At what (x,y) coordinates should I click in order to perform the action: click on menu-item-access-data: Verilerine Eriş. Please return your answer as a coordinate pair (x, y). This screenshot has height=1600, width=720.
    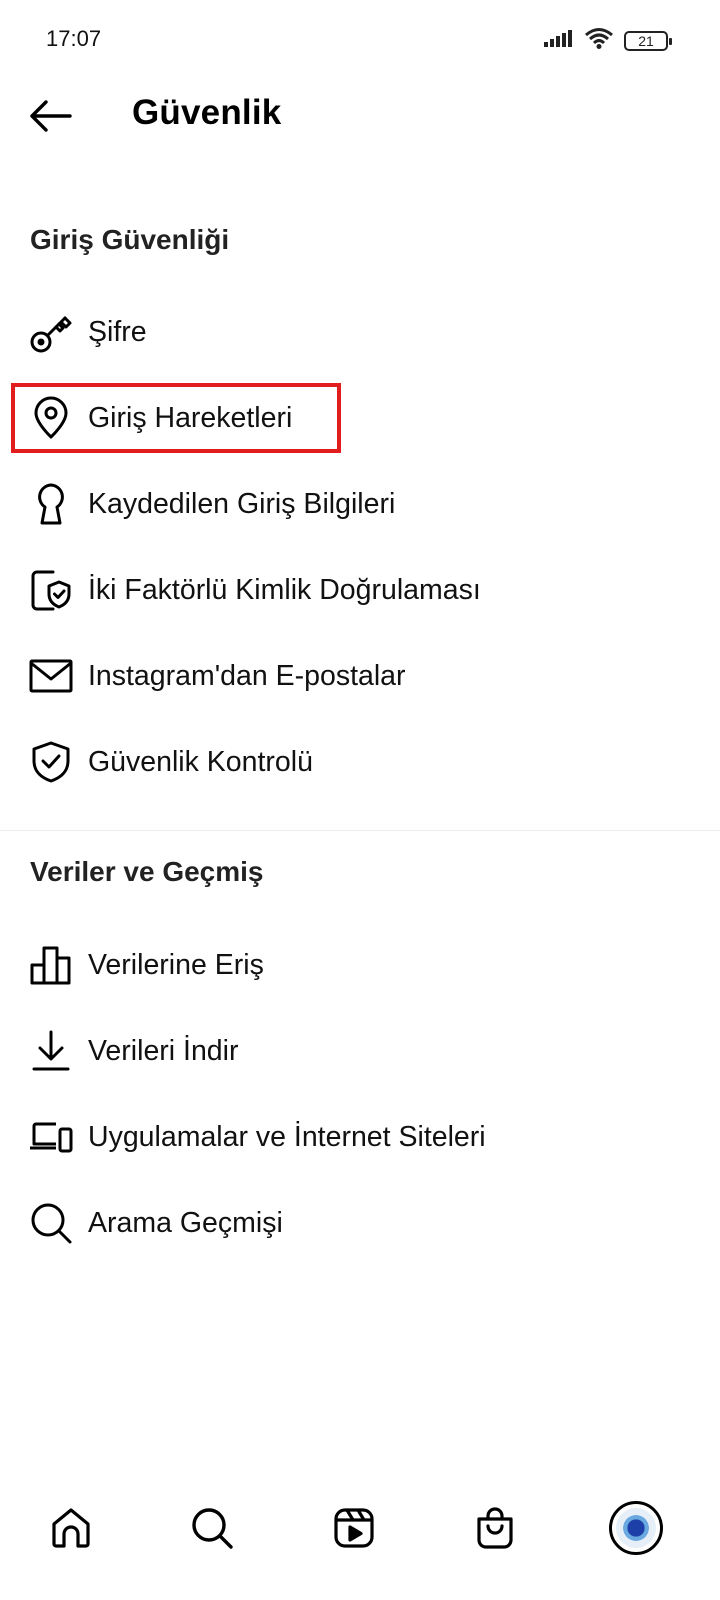
    Looking at the image, I should click on (360, 965).